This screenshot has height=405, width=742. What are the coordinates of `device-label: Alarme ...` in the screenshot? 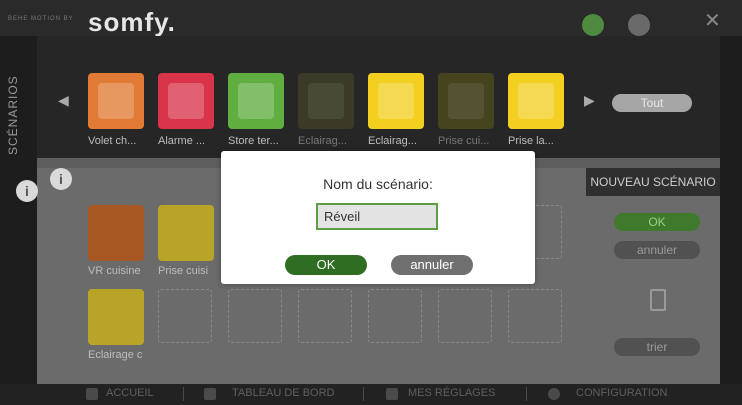 It's located at (182, 141).